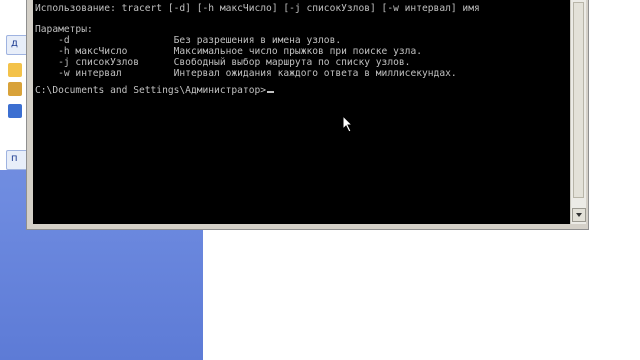 This screenshot has height=360, width=640. Describe the element at coordinates (104, 51) in the screenshot. I see `param-flag: -h максЧисло` at that location.